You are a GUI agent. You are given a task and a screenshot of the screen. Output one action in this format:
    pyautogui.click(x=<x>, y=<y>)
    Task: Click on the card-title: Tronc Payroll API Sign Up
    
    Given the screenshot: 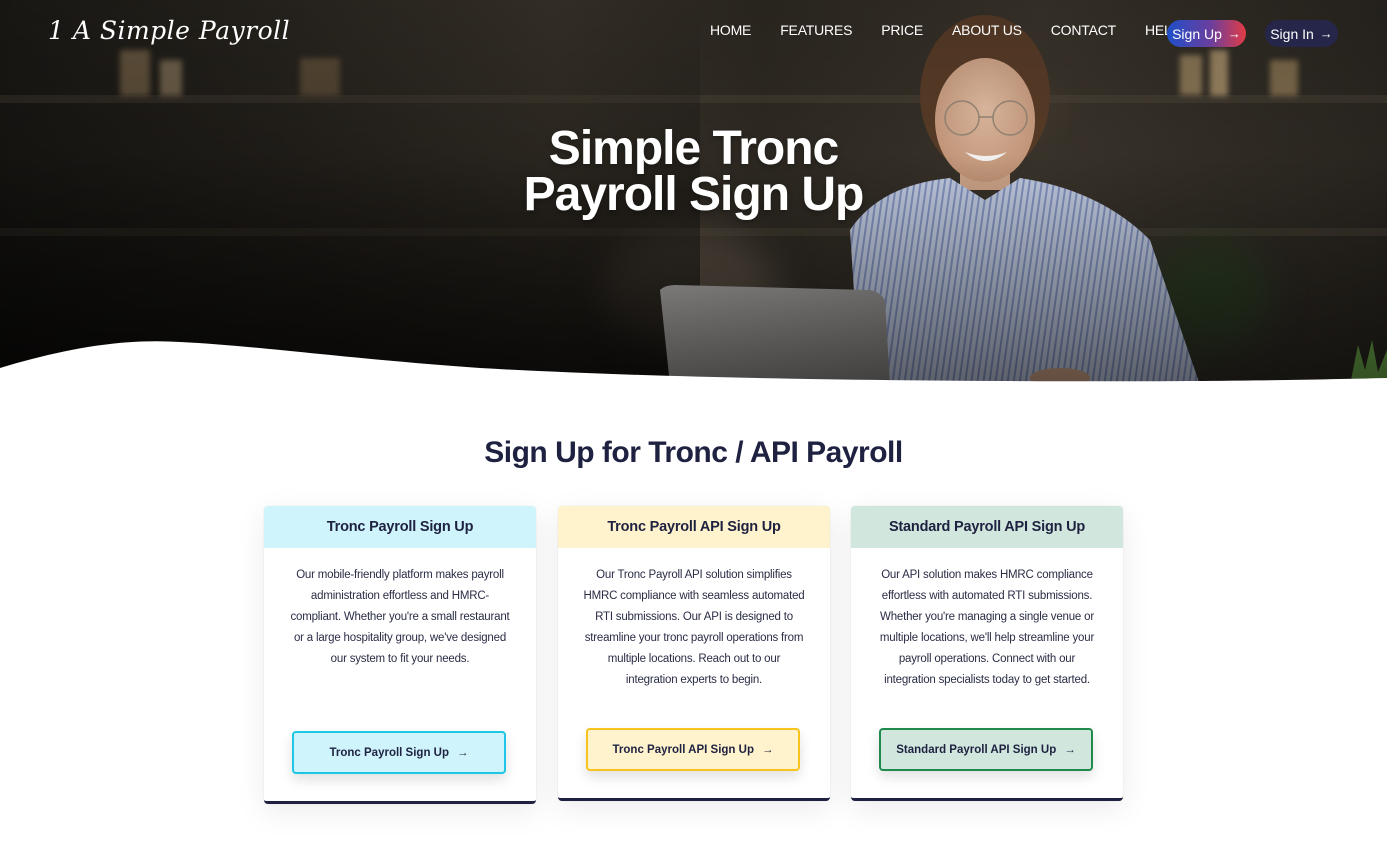 What is the action you would take?
    pyautogui.click(x=694, y=527)
    